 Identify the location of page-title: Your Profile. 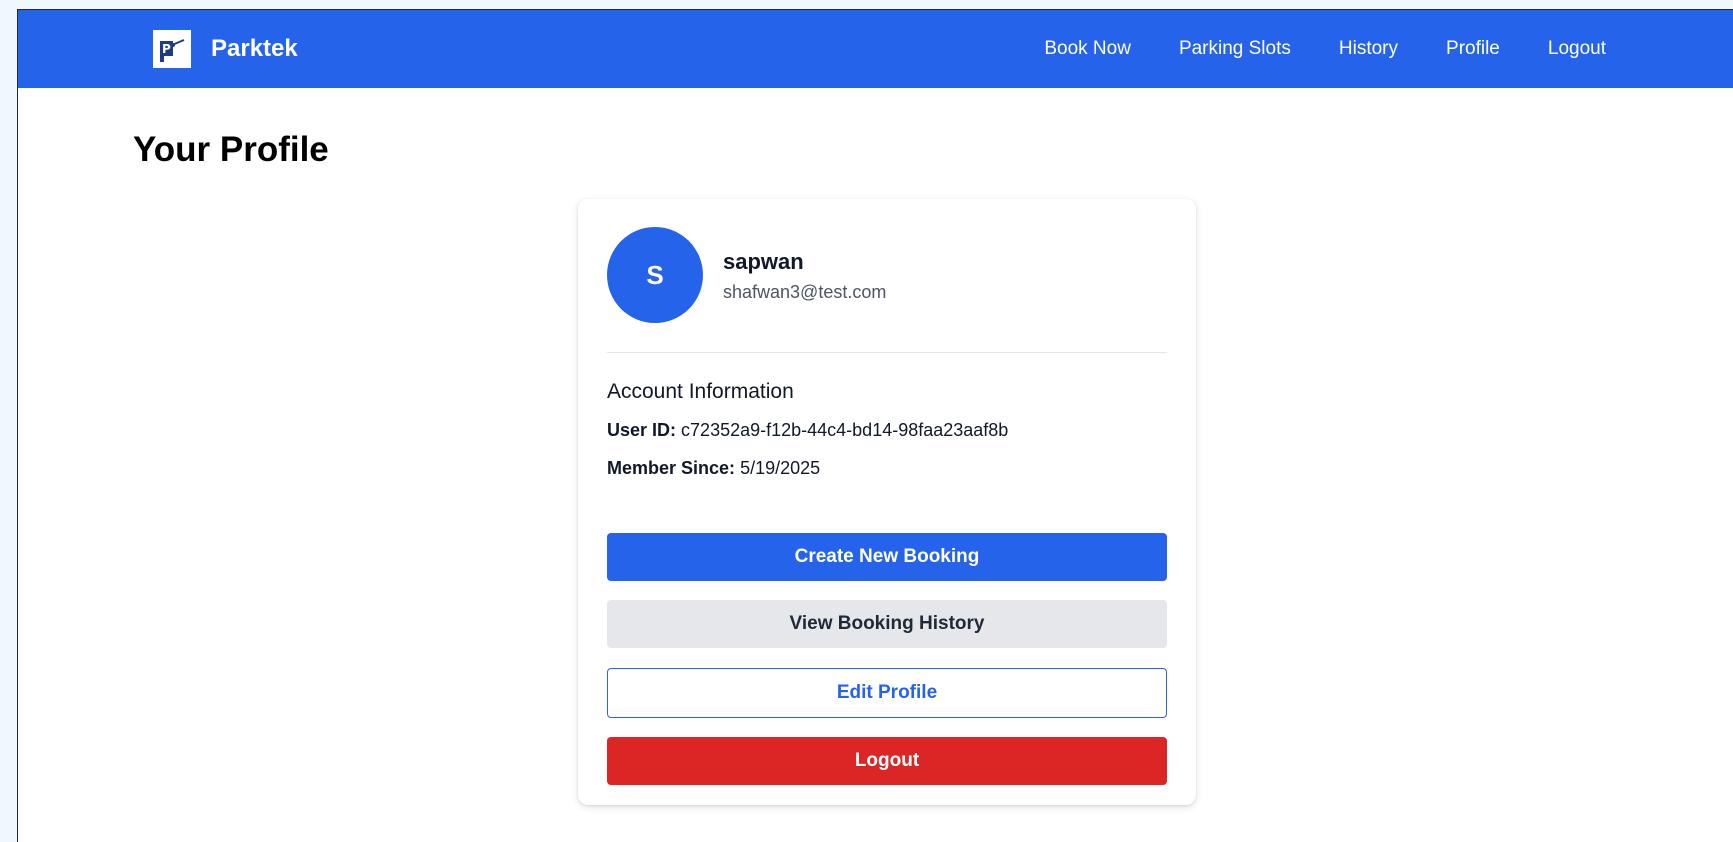
(231, 149).